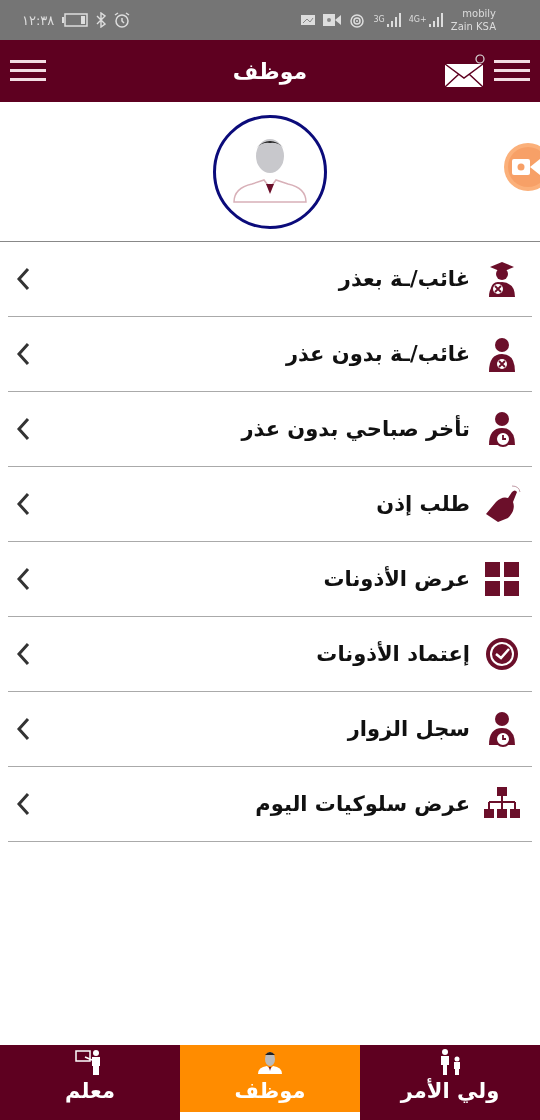  Describe the element at coordinates (473, 26) in the screenshot. I see `carrier-name: Zain KSA` at that location.